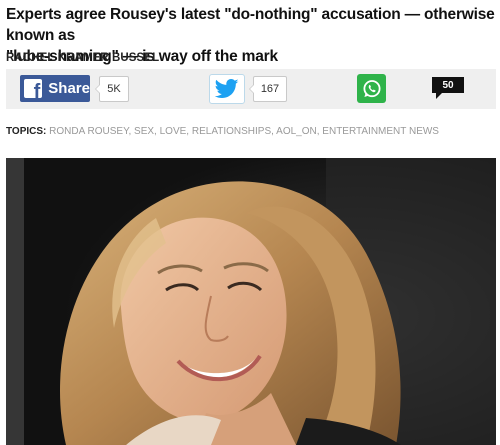  I want to click on twitter-share-button, so click(227, 89).